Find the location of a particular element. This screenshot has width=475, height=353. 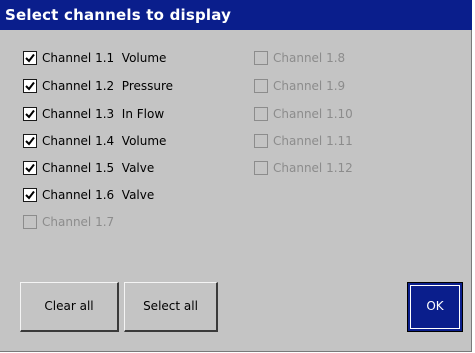

channel-1-5-checkbox: Channel 1.5 Valve is located at coordinates (88, 168).